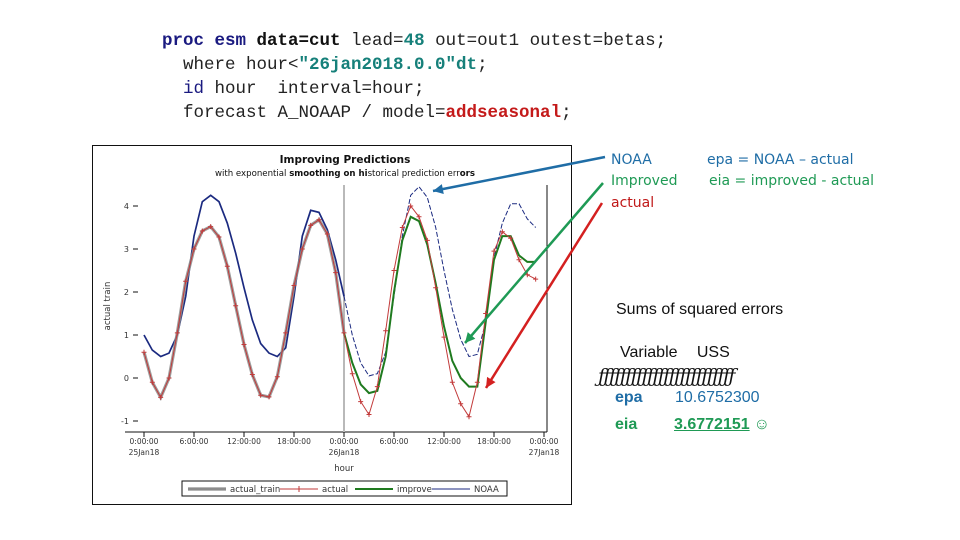 The height and width of the screenshot is (540, 960). Describe the element at coordinates (644, 181) in the screenshot. I see `label-improved: Improved` at that location.